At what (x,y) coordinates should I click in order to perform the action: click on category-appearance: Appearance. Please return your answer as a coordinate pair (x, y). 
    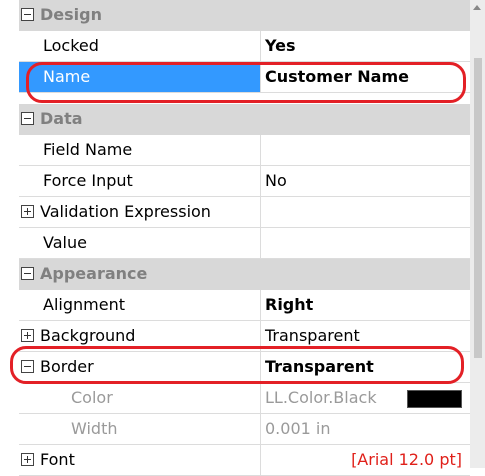
    Looking at the image, I should click on (244, 274).